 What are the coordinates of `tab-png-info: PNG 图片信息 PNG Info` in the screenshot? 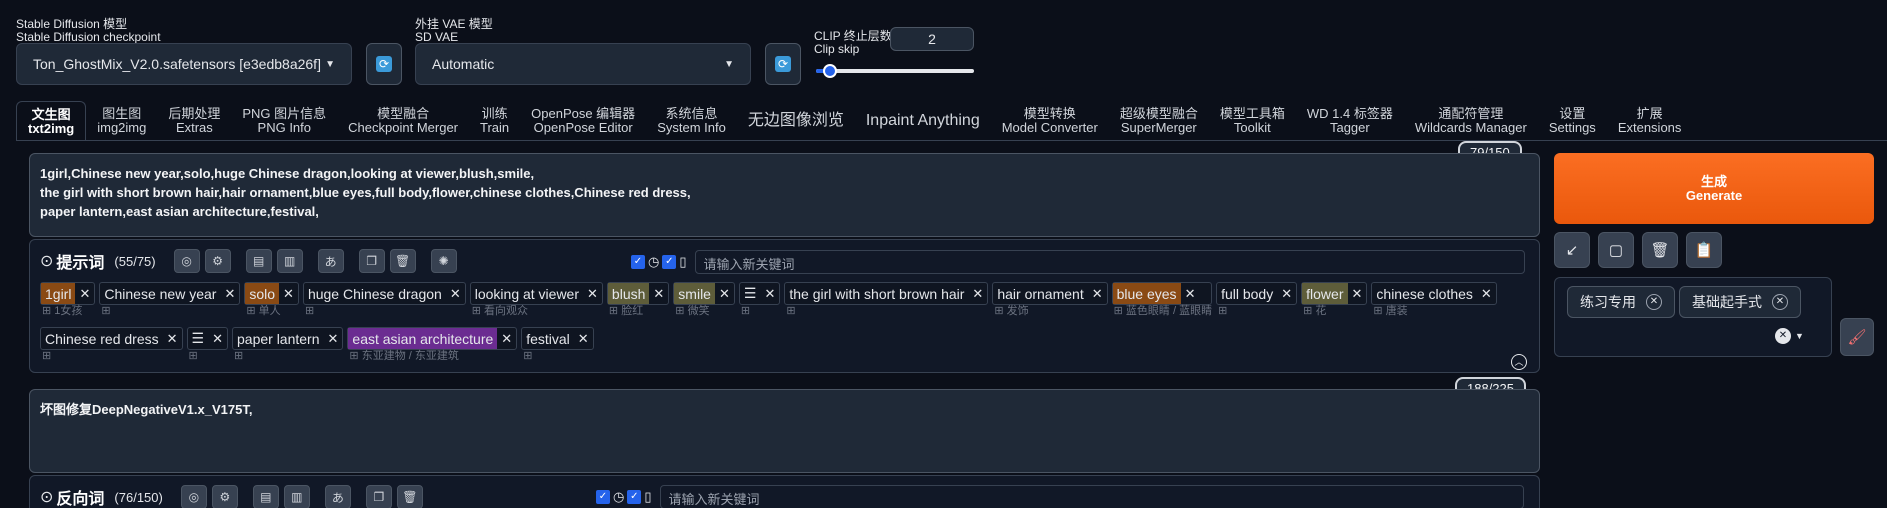 It's located at (284, 121).